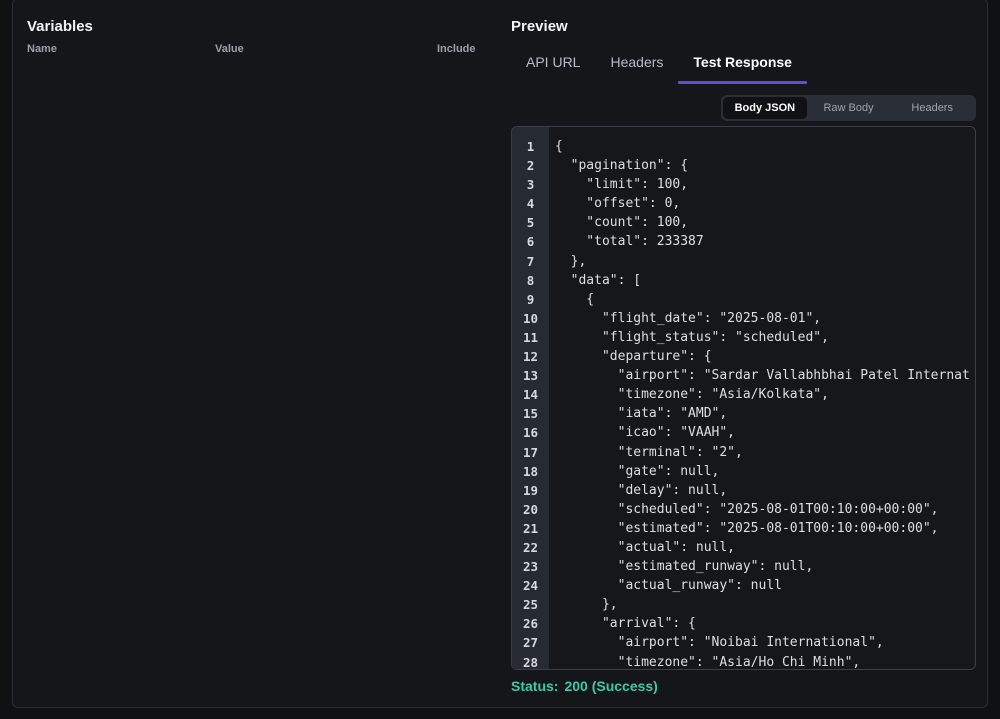 This screenshot has height=719, width=1000. I want to click on line-number: 9, so click(530, 299).